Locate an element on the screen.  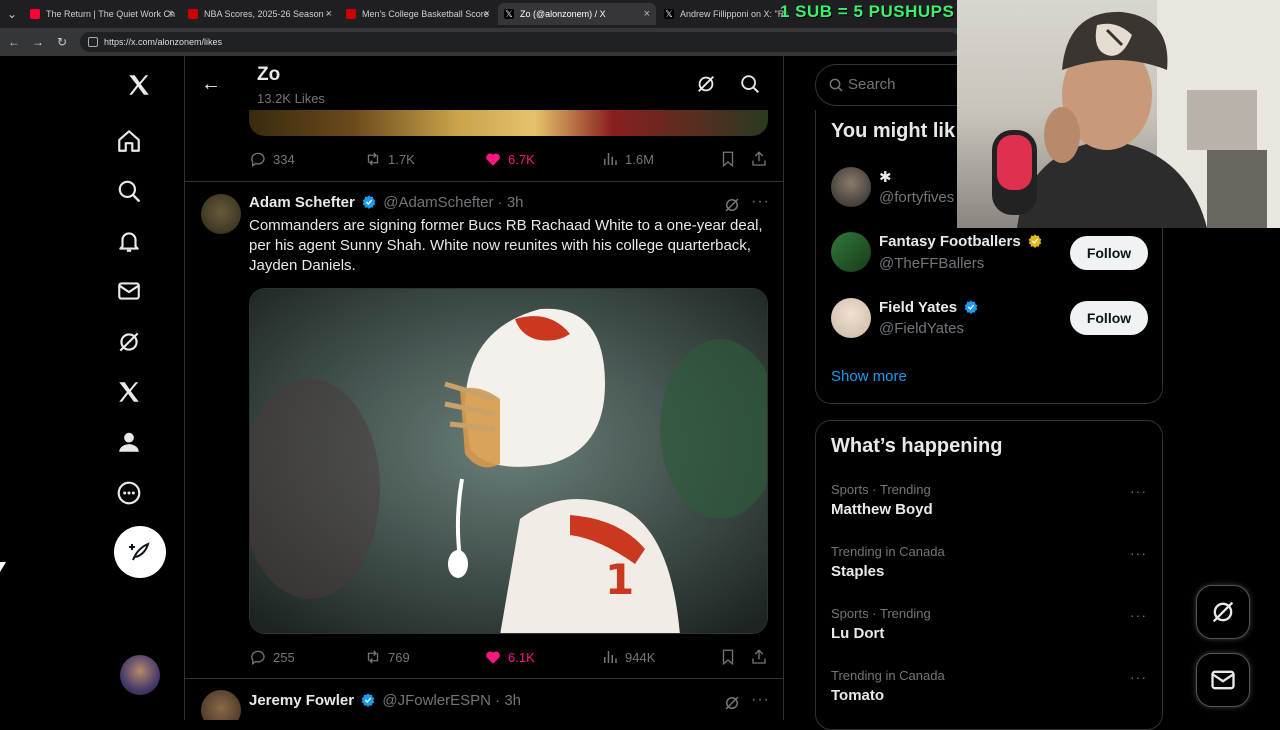
like-button: 6.7K is located at coordinates (509, 159).